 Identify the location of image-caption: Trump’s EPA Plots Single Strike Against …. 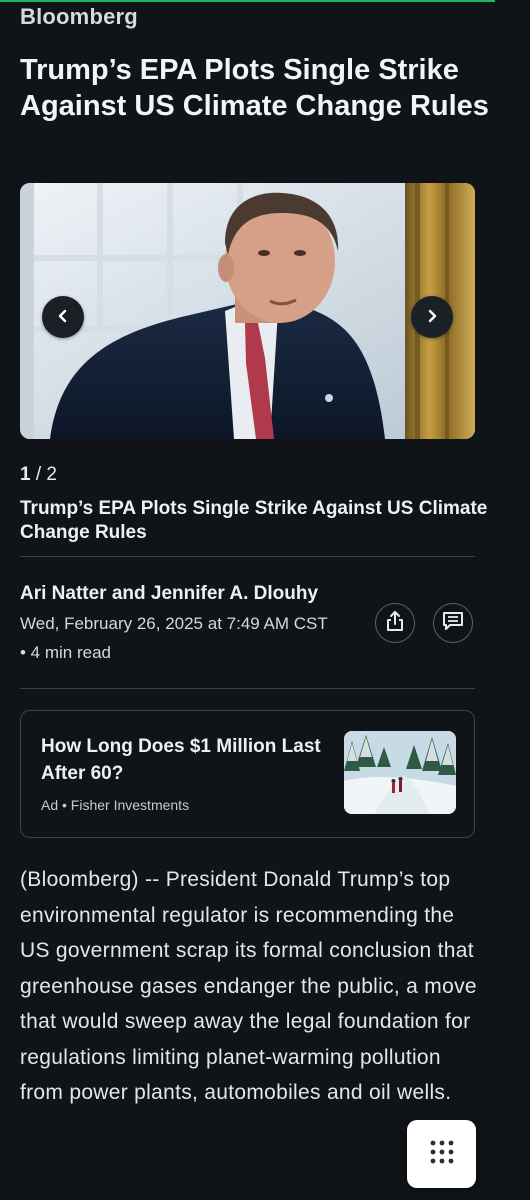
(254, 520).